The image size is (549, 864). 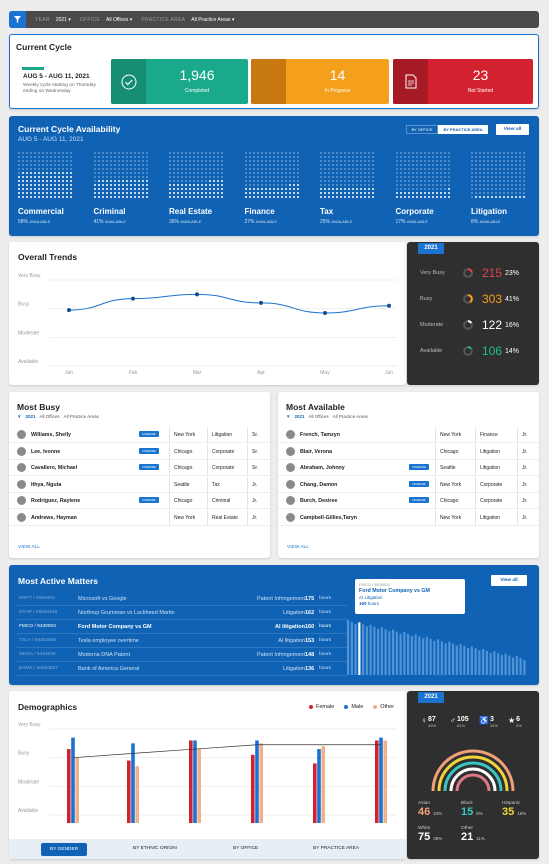 I want to click on trend-stat-row: Moderate 122 16%, so click(x=473, y=325).